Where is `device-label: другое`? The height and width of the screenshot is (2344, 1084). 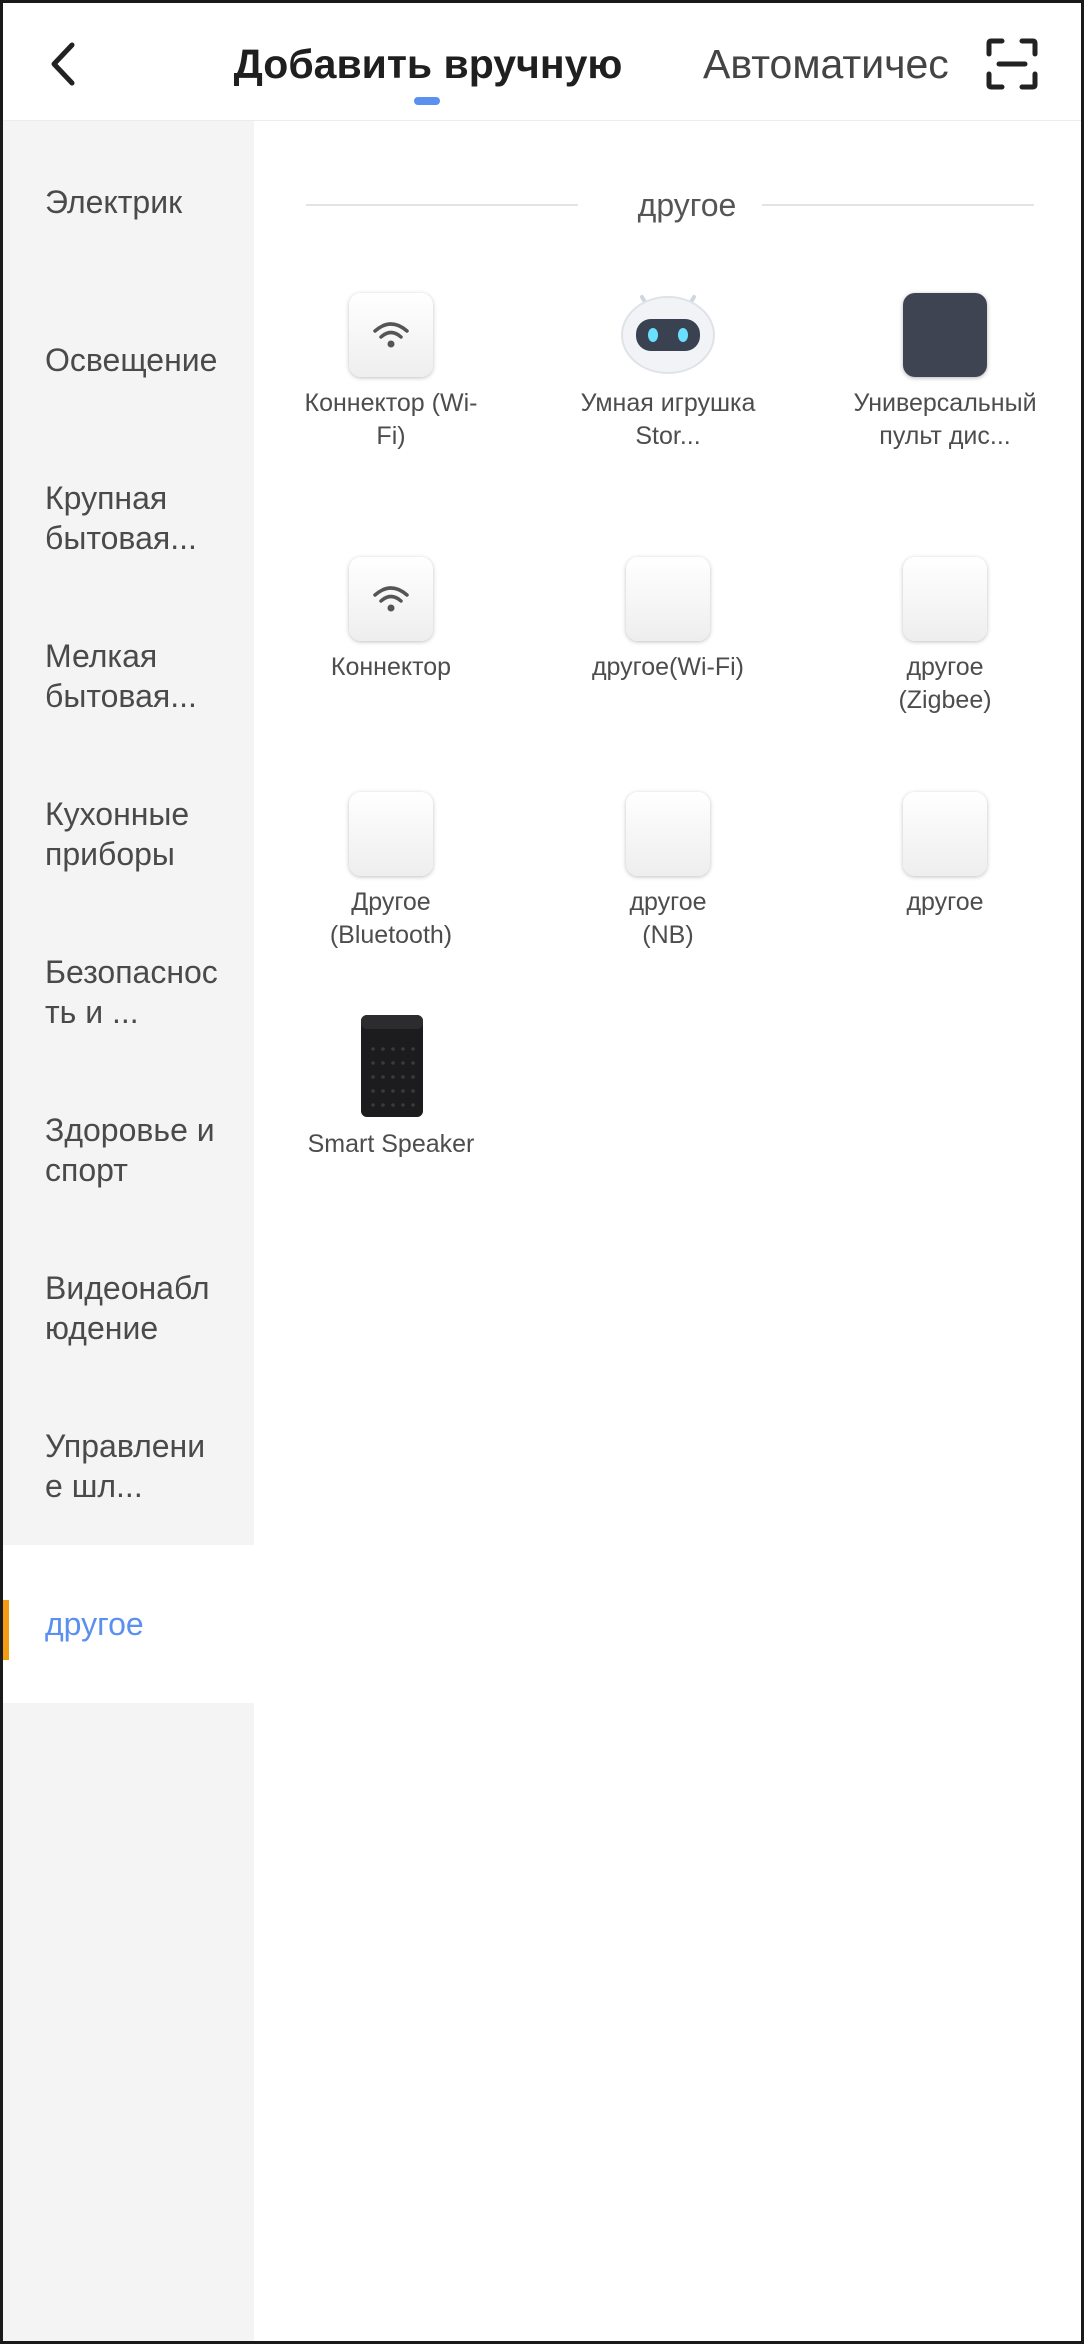
device-label: другое is located at coordinates (945, 902).